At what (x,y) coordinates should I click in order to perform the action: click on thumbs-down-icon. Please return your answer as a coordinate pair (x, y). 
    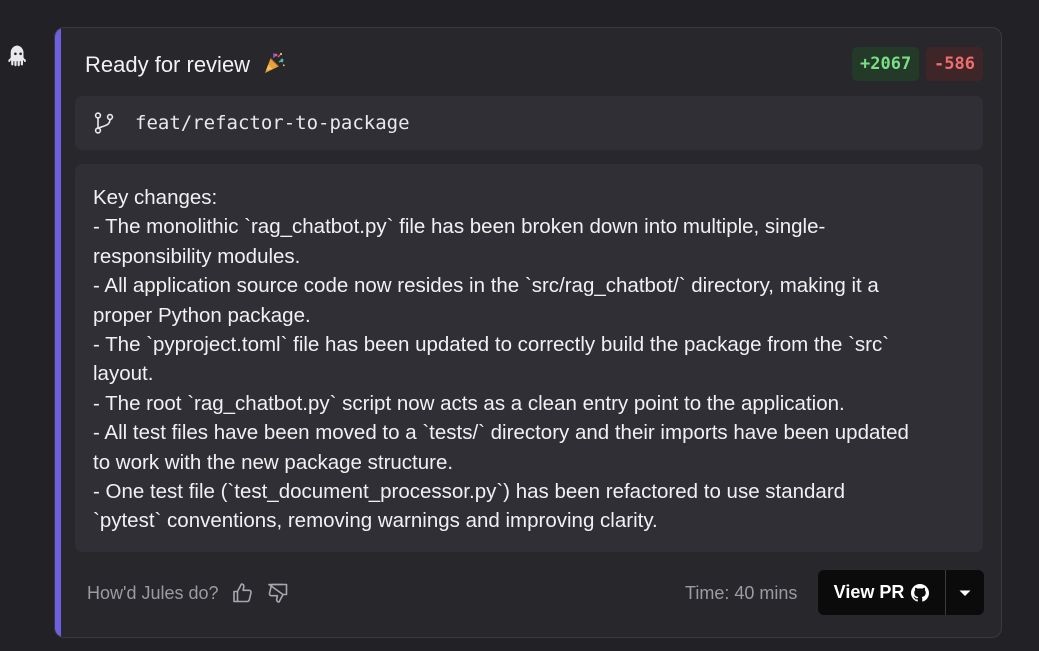
    Looking at the image, I should click on (278, 593).